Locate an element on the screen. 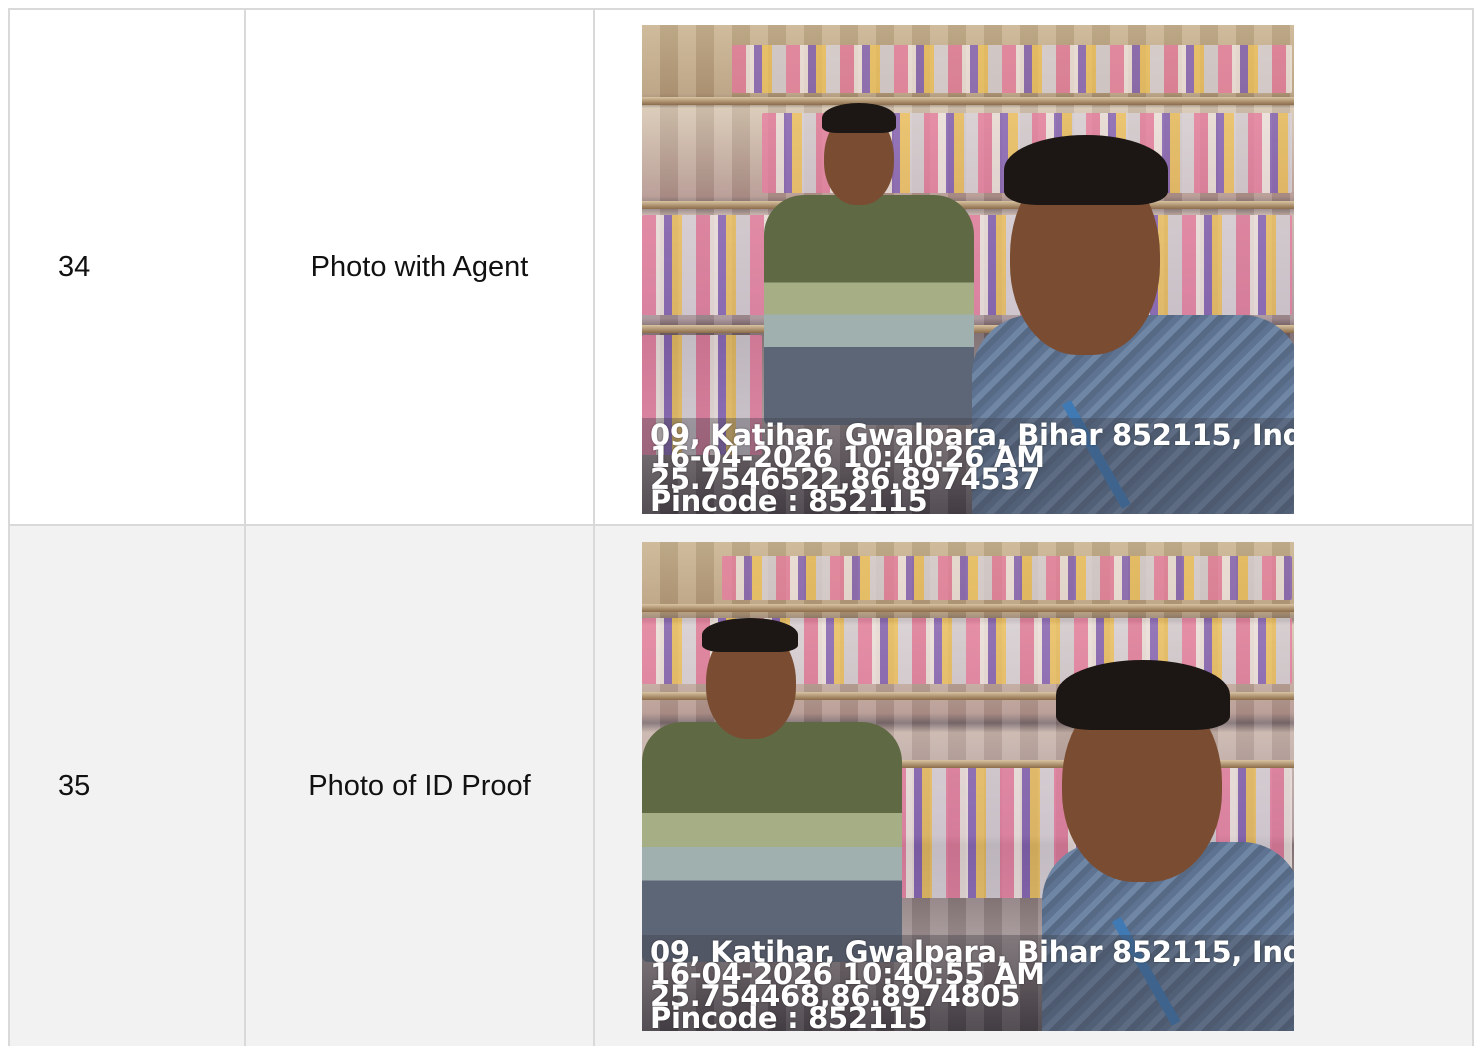 This screenshot has width=1482, height=1046. row-number: 34 is located at coordinates (126, 267).